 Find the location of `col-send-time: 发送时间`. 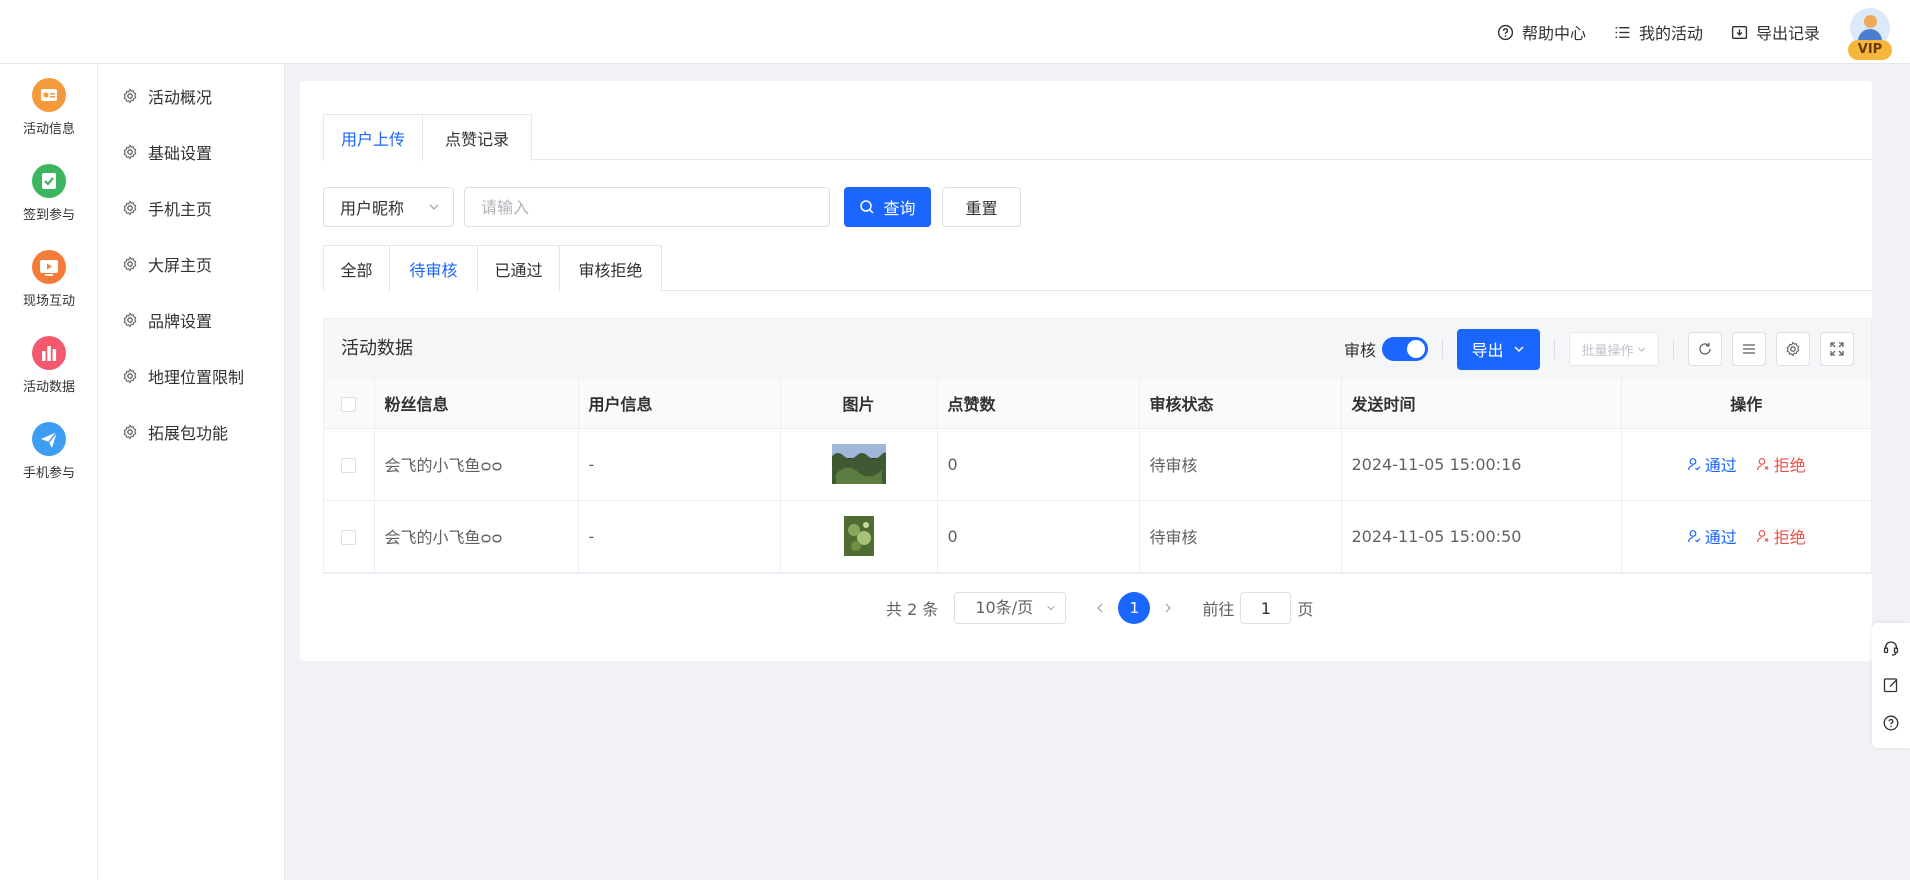

col-send-time: 发送时间 is located at coordinates (1481, 404).